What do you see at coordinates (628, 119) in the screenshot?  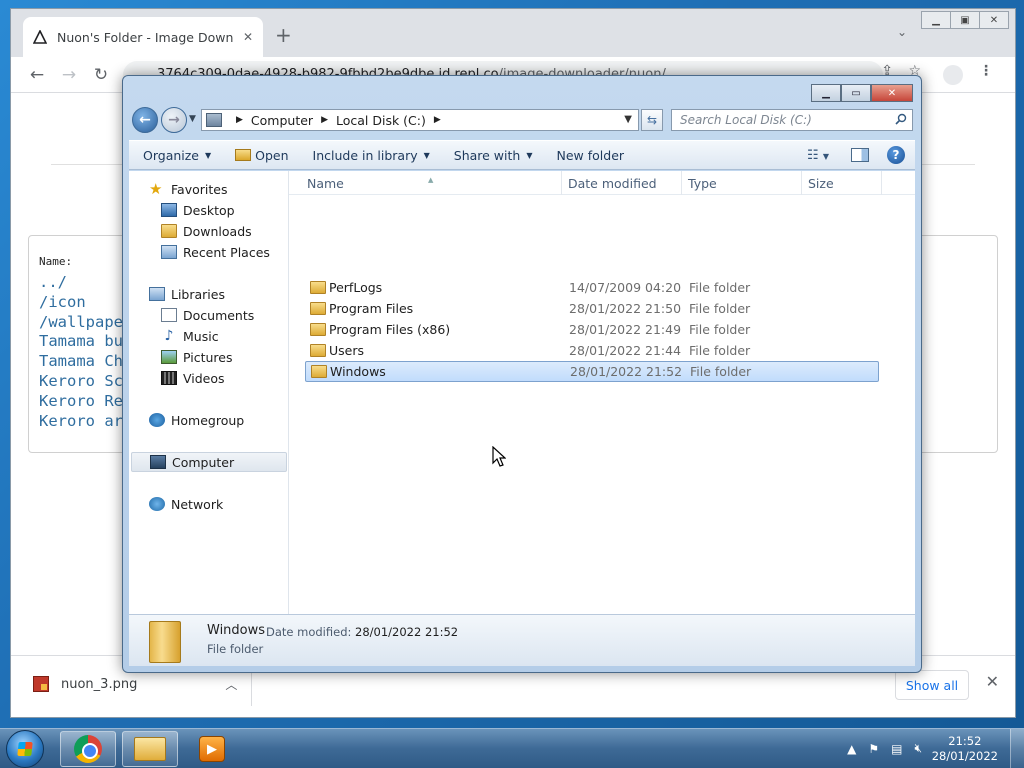 I see `address-dropdown-icon: ▼` at bounding box center [628, 119].